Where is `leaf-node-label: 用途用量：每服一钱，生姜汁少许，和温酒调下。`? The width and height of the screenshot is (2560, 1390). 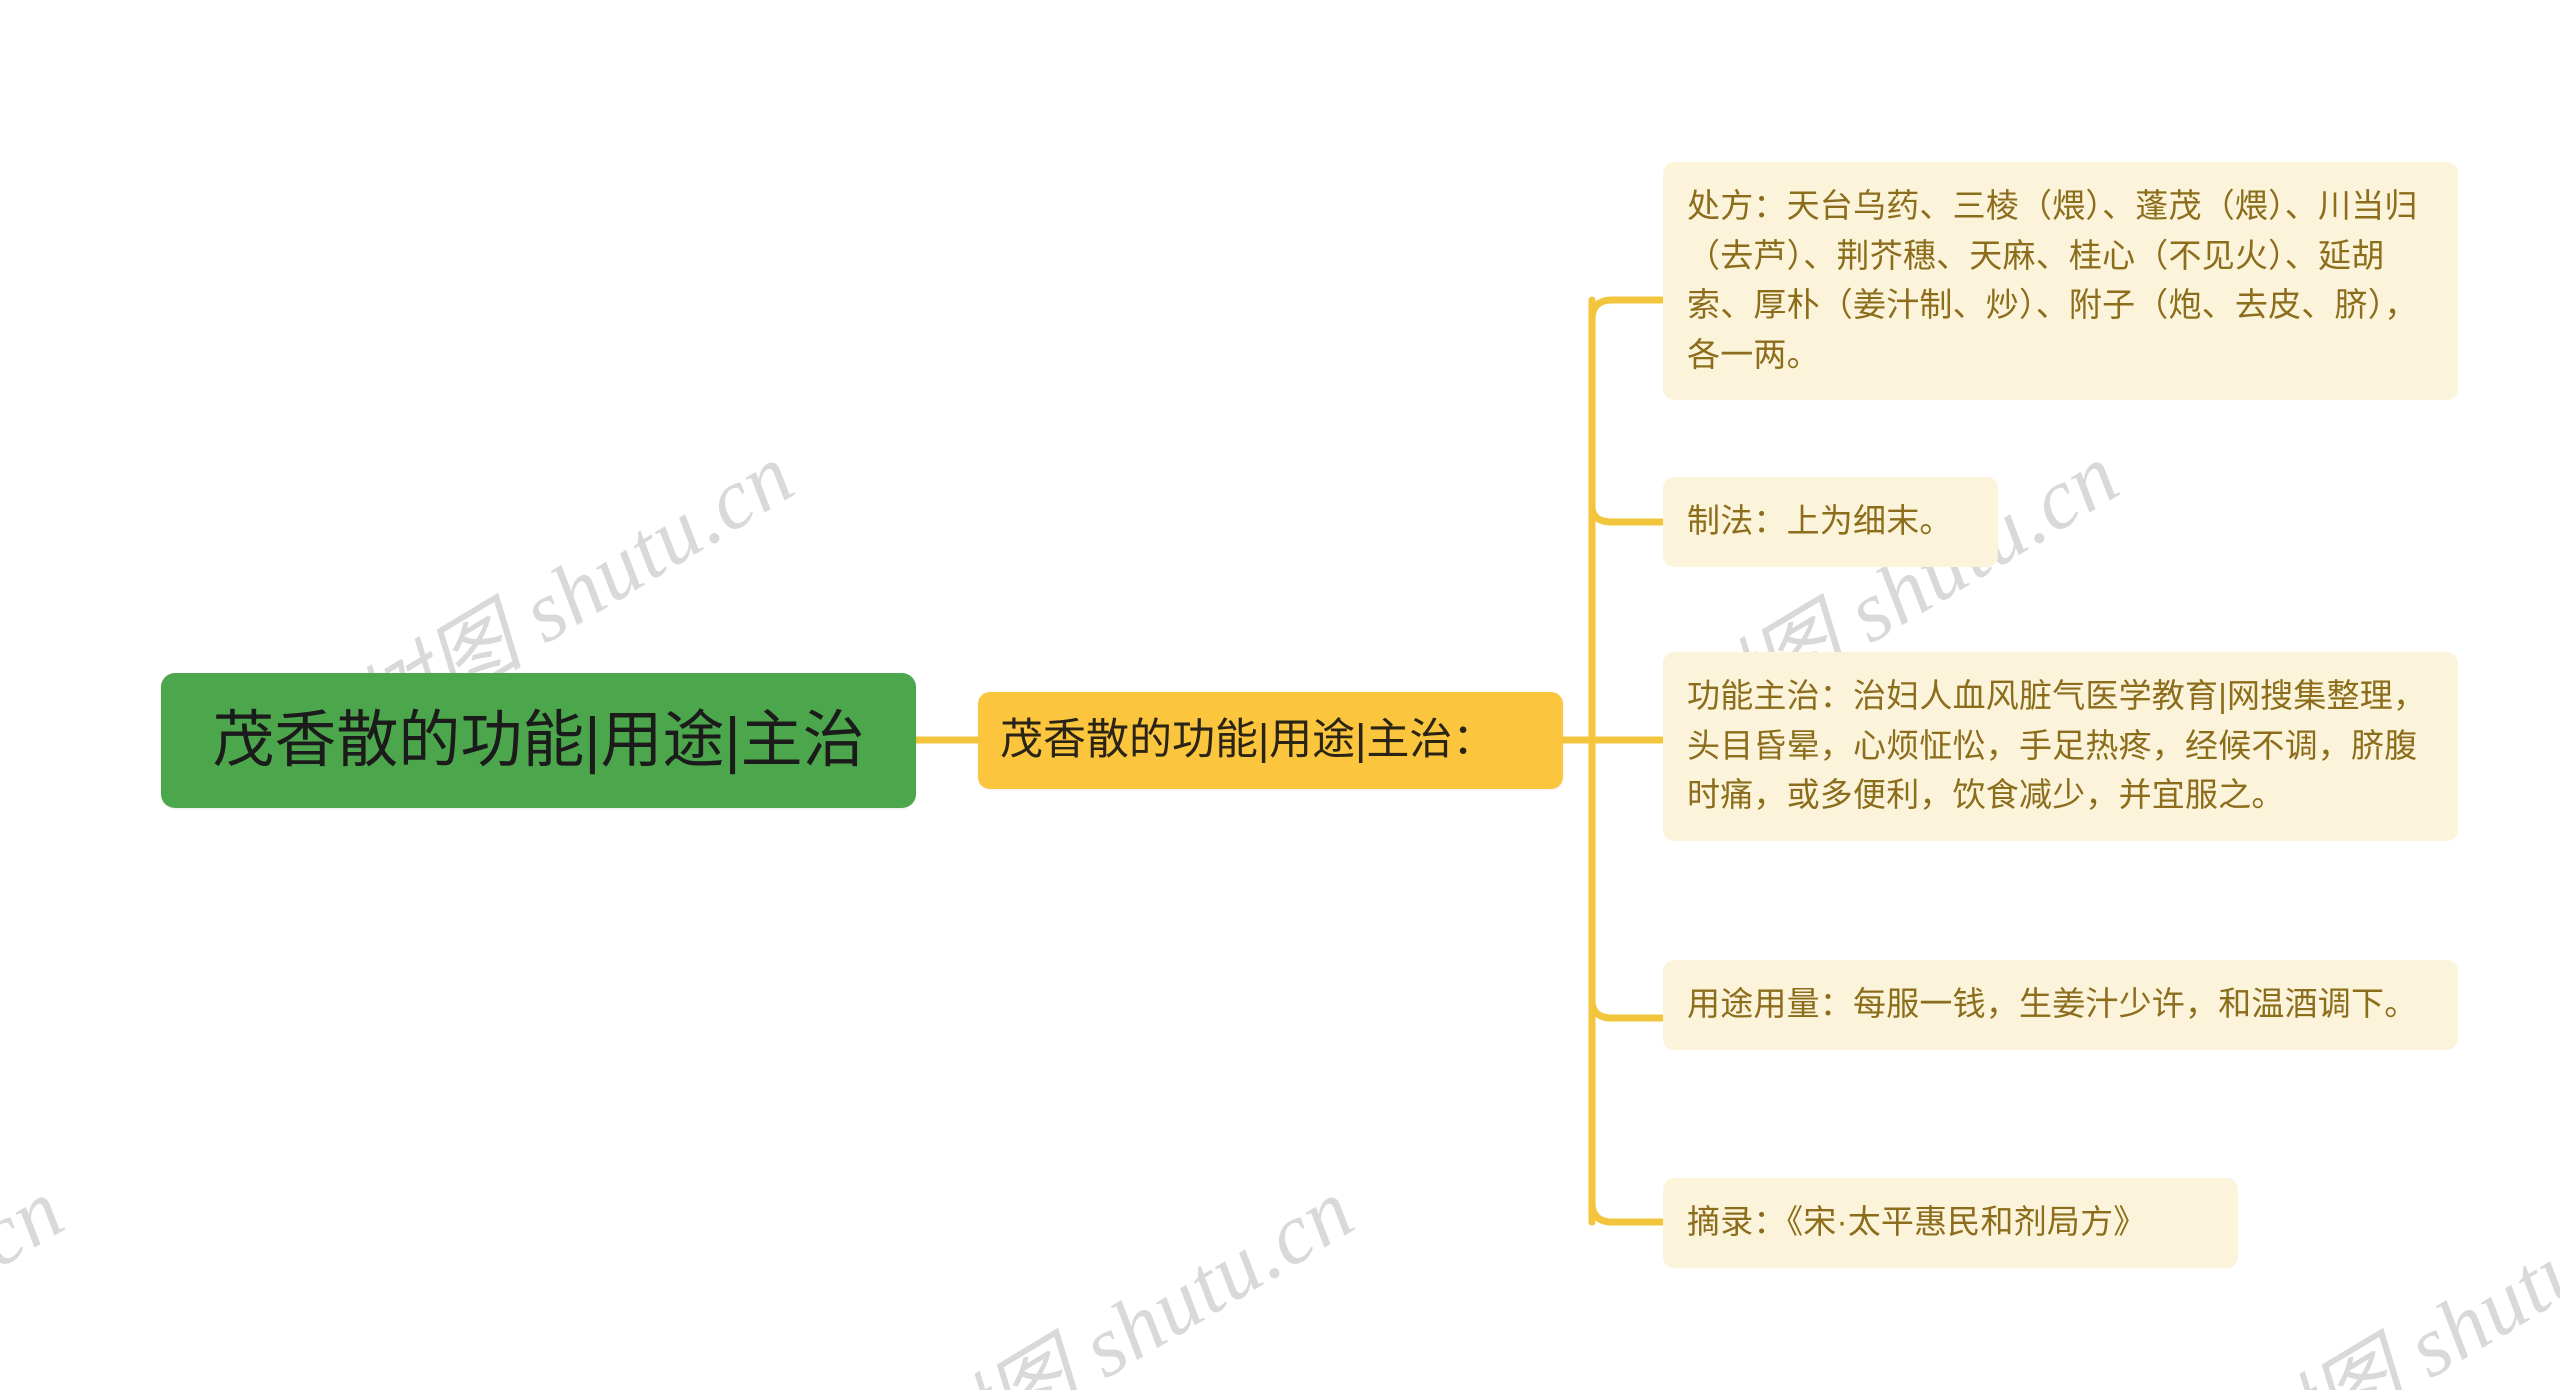 leaf-node-label: 用途用量：每服一钱，生姜汁少许，和温酒调下。 is located at coordinates (2052, 1003).